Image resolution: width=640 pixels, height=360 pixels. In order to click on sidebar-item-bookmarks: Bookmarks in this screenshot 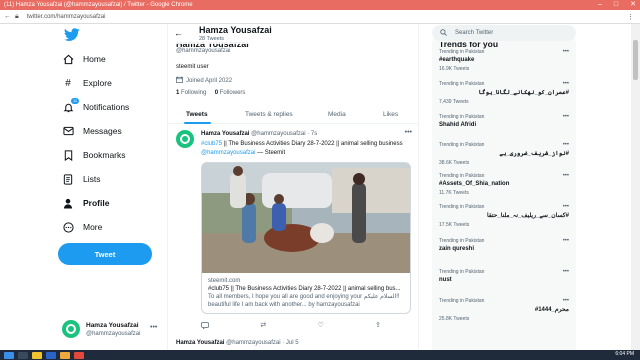, I will do `click(94, 155)`.